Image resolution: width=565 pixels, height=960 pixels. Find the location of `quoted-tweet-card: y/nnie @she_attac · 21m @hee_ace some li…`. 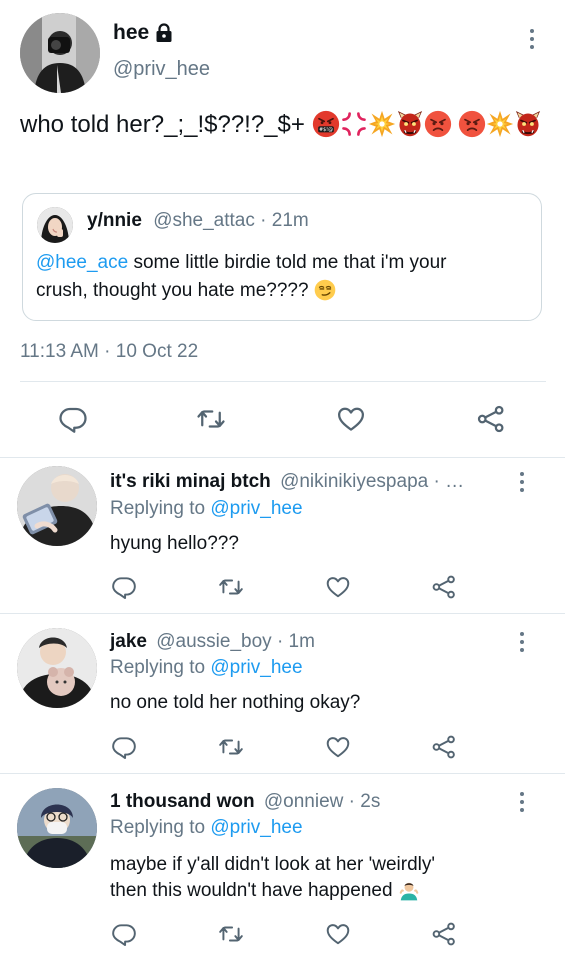

quoted-tweet-card: y/nnie @she_attac · 21m @hee_ace some li… is located at coordinates (282, 257).